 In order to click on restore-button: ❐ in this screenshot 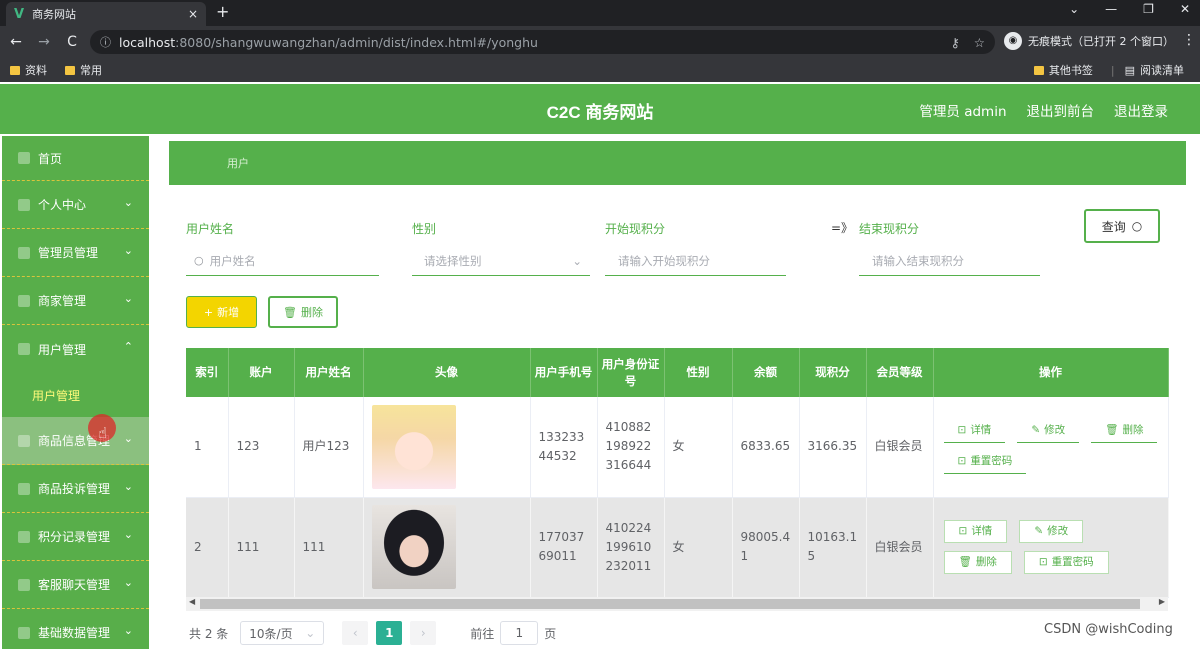, I will do `click(1148, 9)`.